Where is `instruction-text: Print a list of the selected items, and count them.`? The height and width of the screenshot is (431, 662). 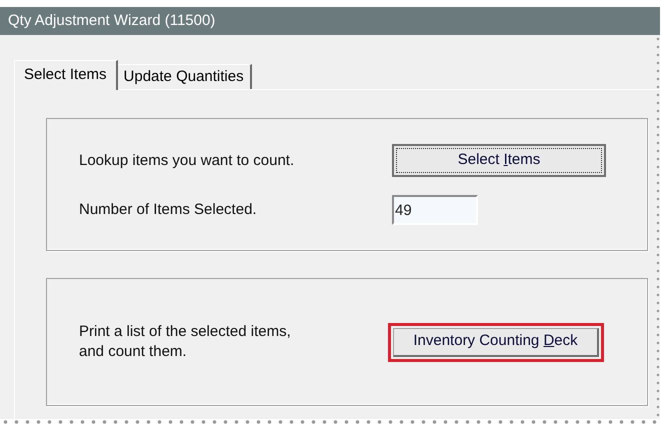
instruction-text: Print a list of the selected items, and count them. is located at coordinates (185, 342).